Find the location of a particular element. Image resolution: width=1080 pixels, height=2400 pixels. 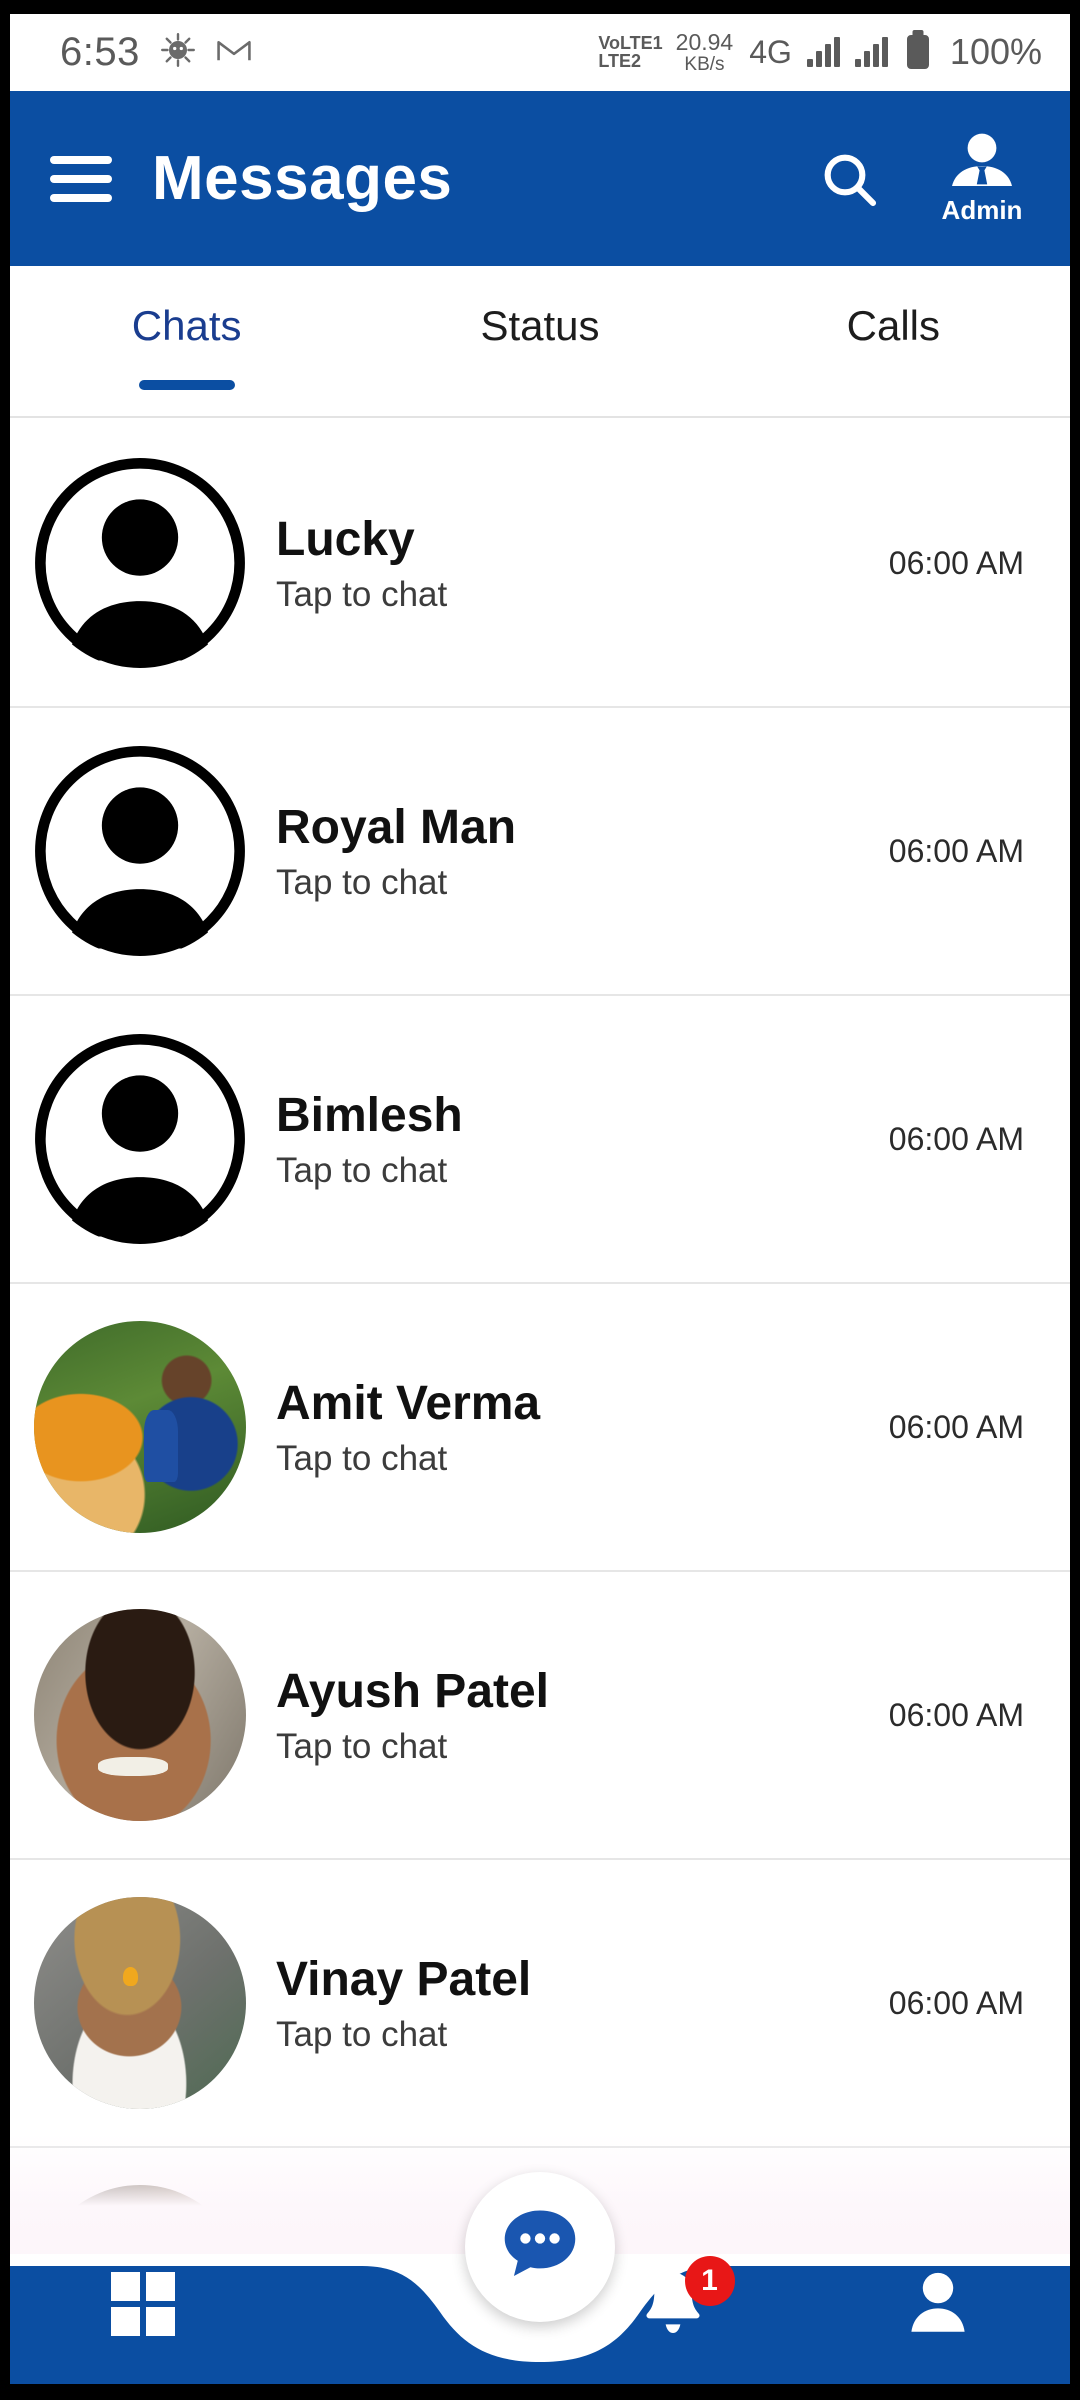

chat-list-item: Royal Man Tap to chat 06:00 AM is located at coordinates (540, 852).